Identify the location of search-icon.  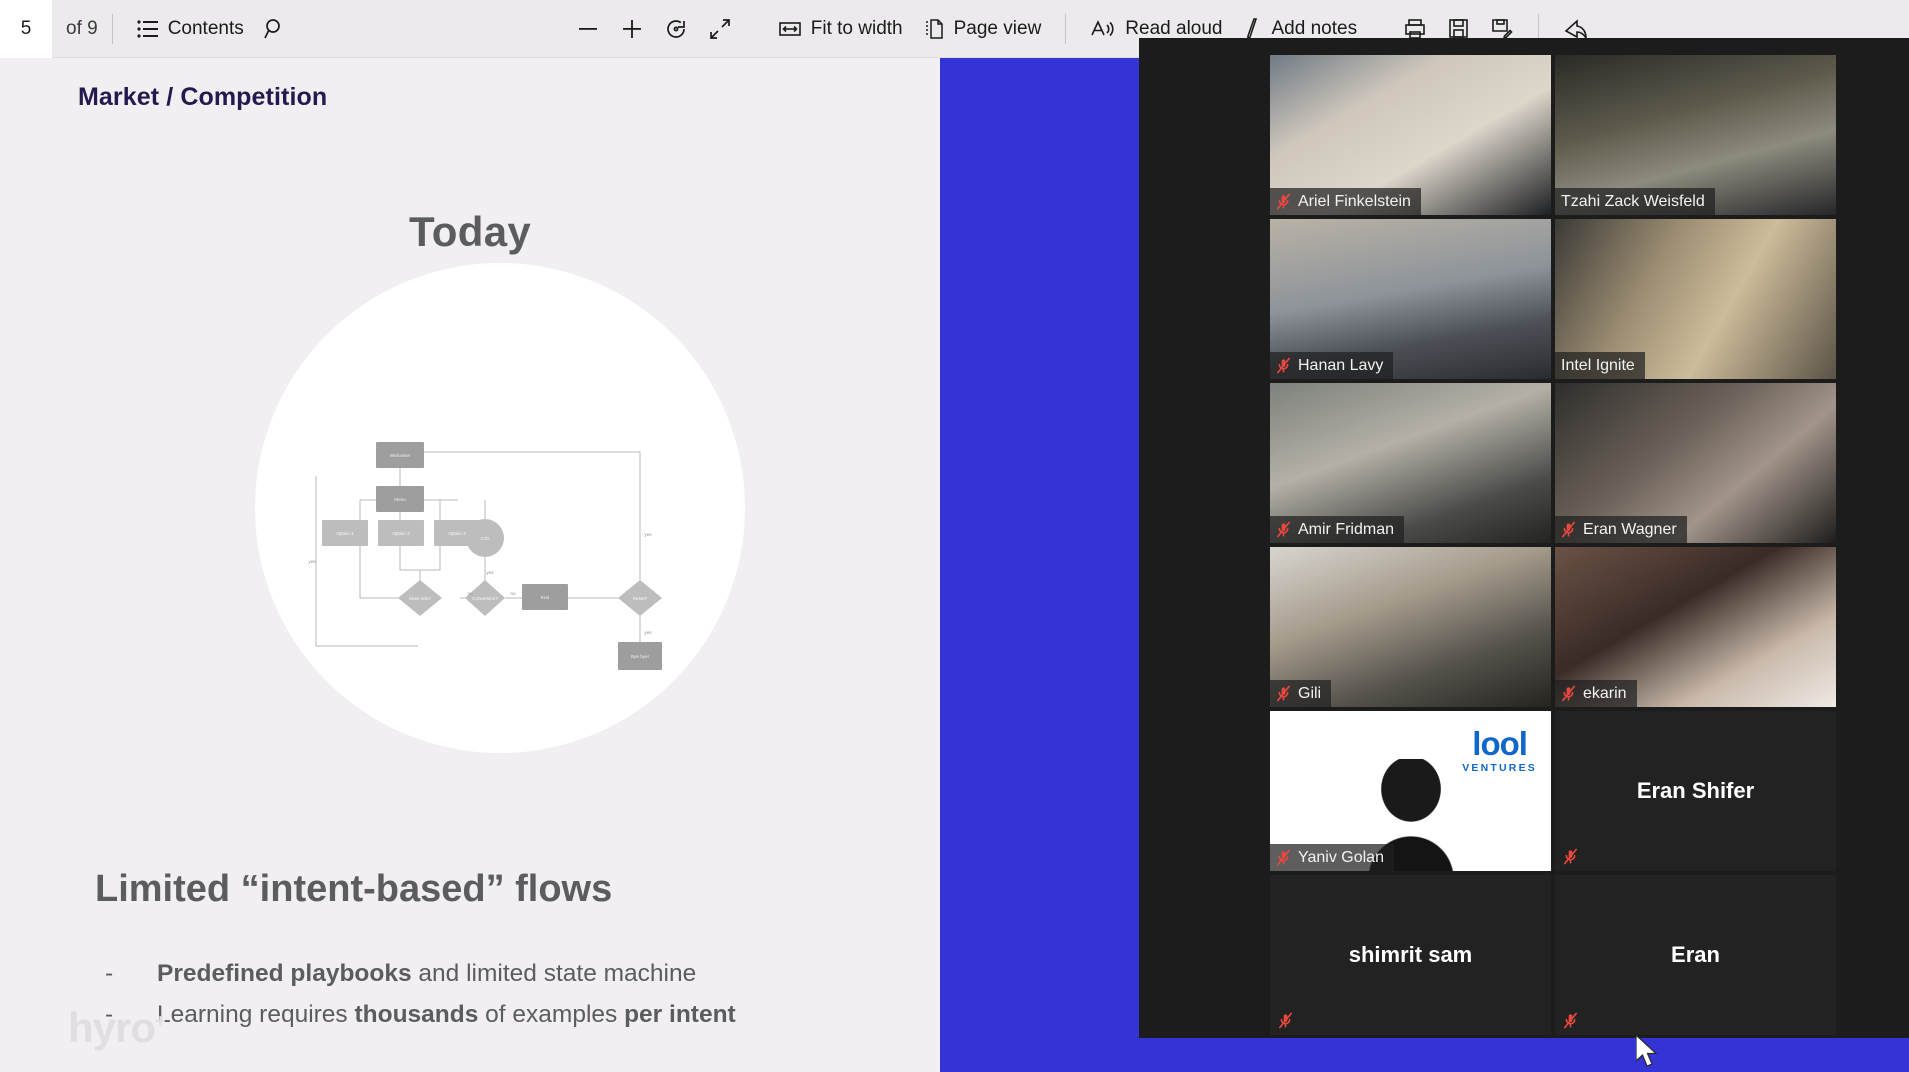
(274, 29).